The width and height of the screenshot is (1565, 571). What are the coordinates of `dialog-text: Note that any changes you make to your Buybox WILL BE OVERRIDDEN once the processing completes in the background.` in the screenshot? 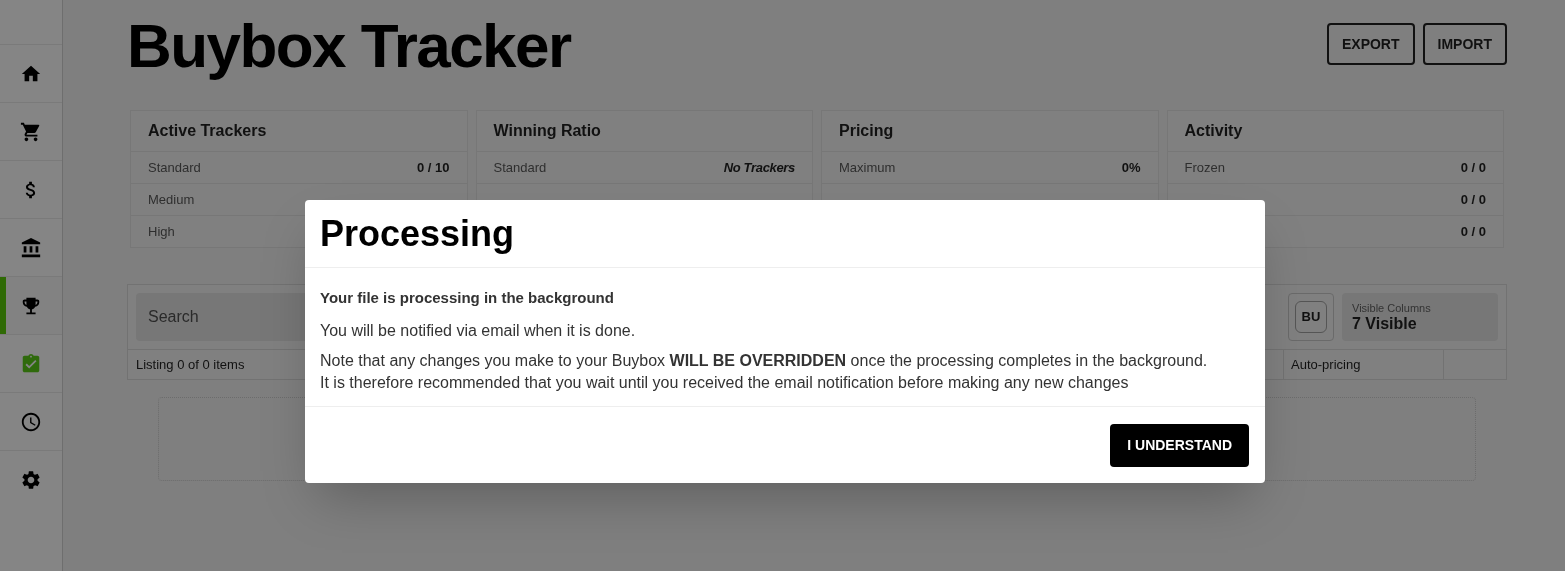 It's located at (764, 360).